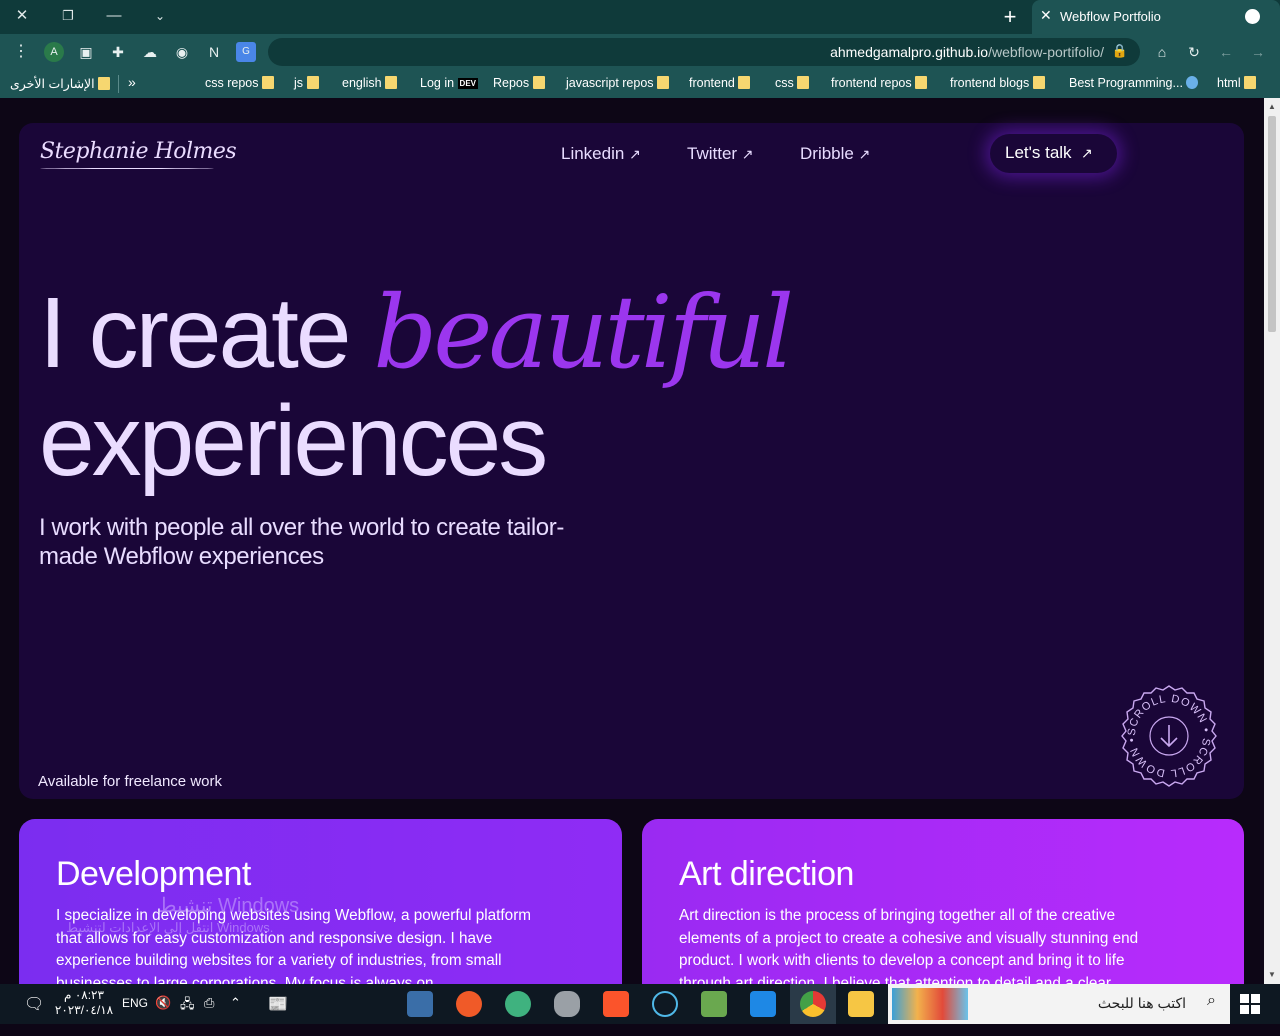 The image size is (1280, 1036). I want to click on clock: ٠٨:٢٣ م ٢٠٢٣/٠٤/١٨, so click(84, 1008).